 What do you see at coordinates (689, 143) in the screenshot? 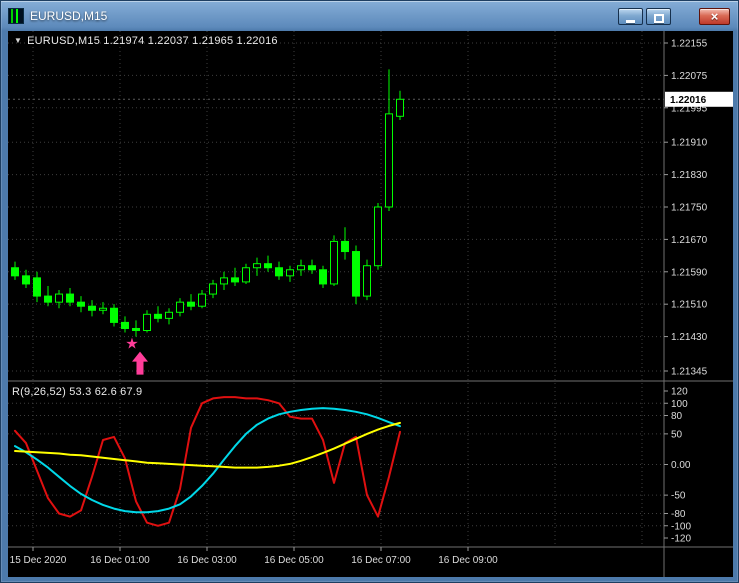
I see `price-axis-label: 1.21910` at bounding box center [689, 143].